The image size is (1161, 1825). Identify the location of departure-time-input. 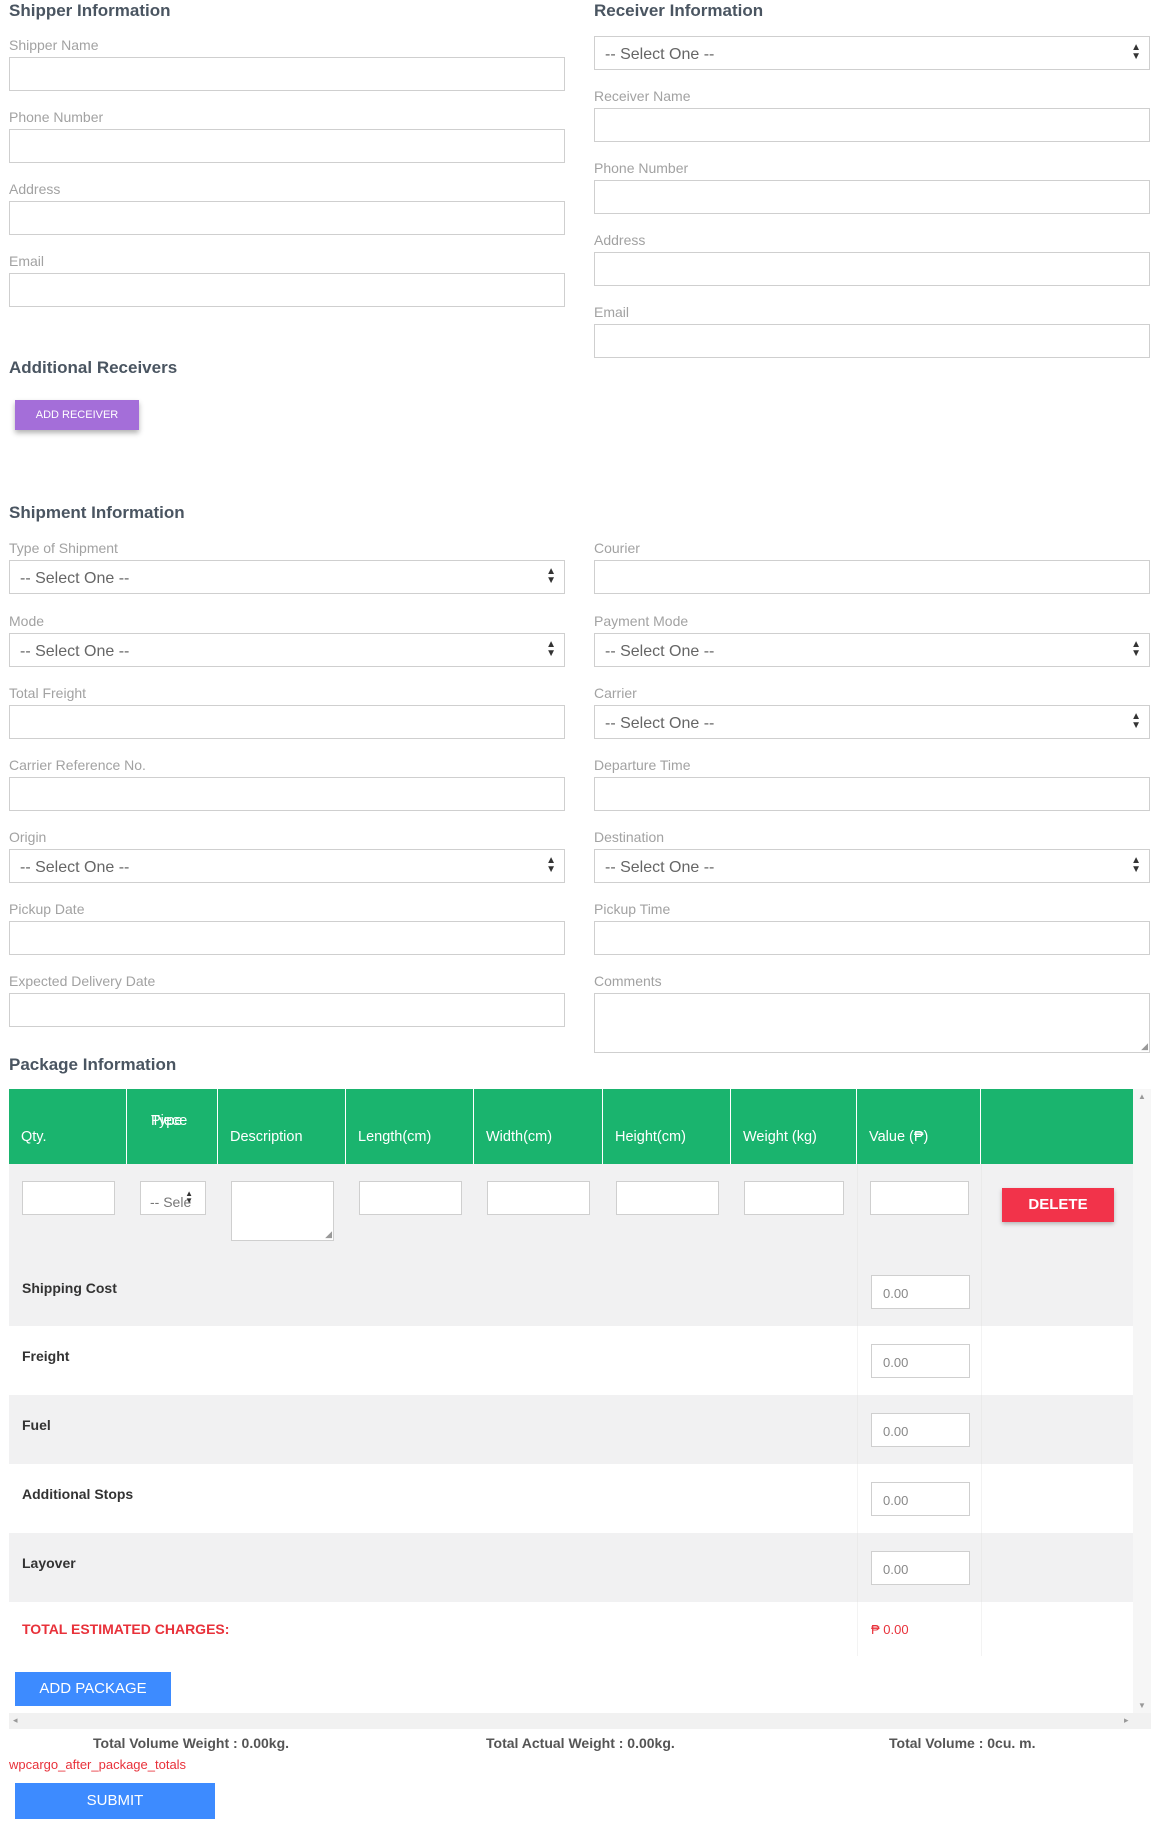
(872, 794).